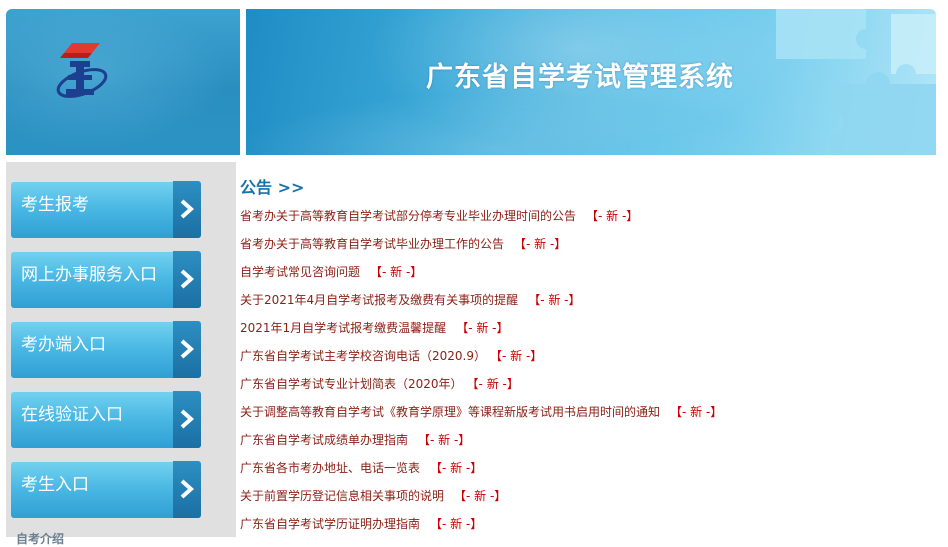  Describe the element at coordinates (590, 473) in the screenshot. I see `announcement-item: 广东省各市考办地址、电话一览表 【- 新 -】` at that location.